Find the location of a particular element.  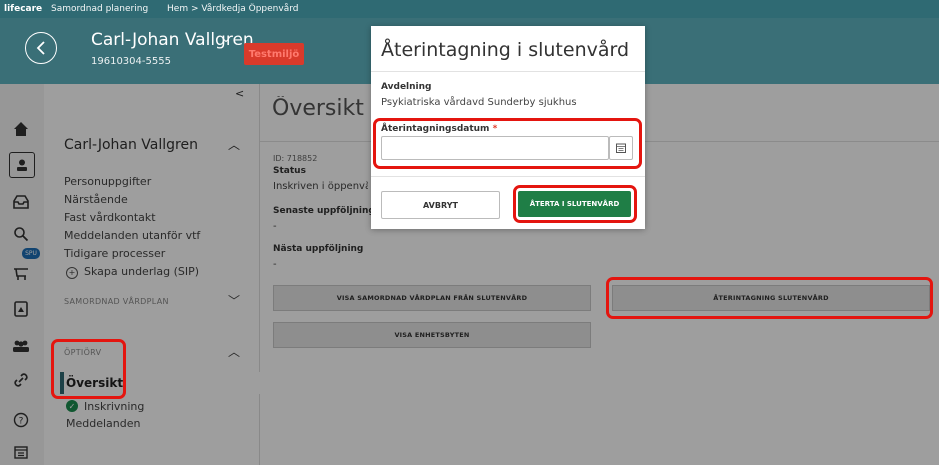

dialog-divider is located at coordinates (508, 71).